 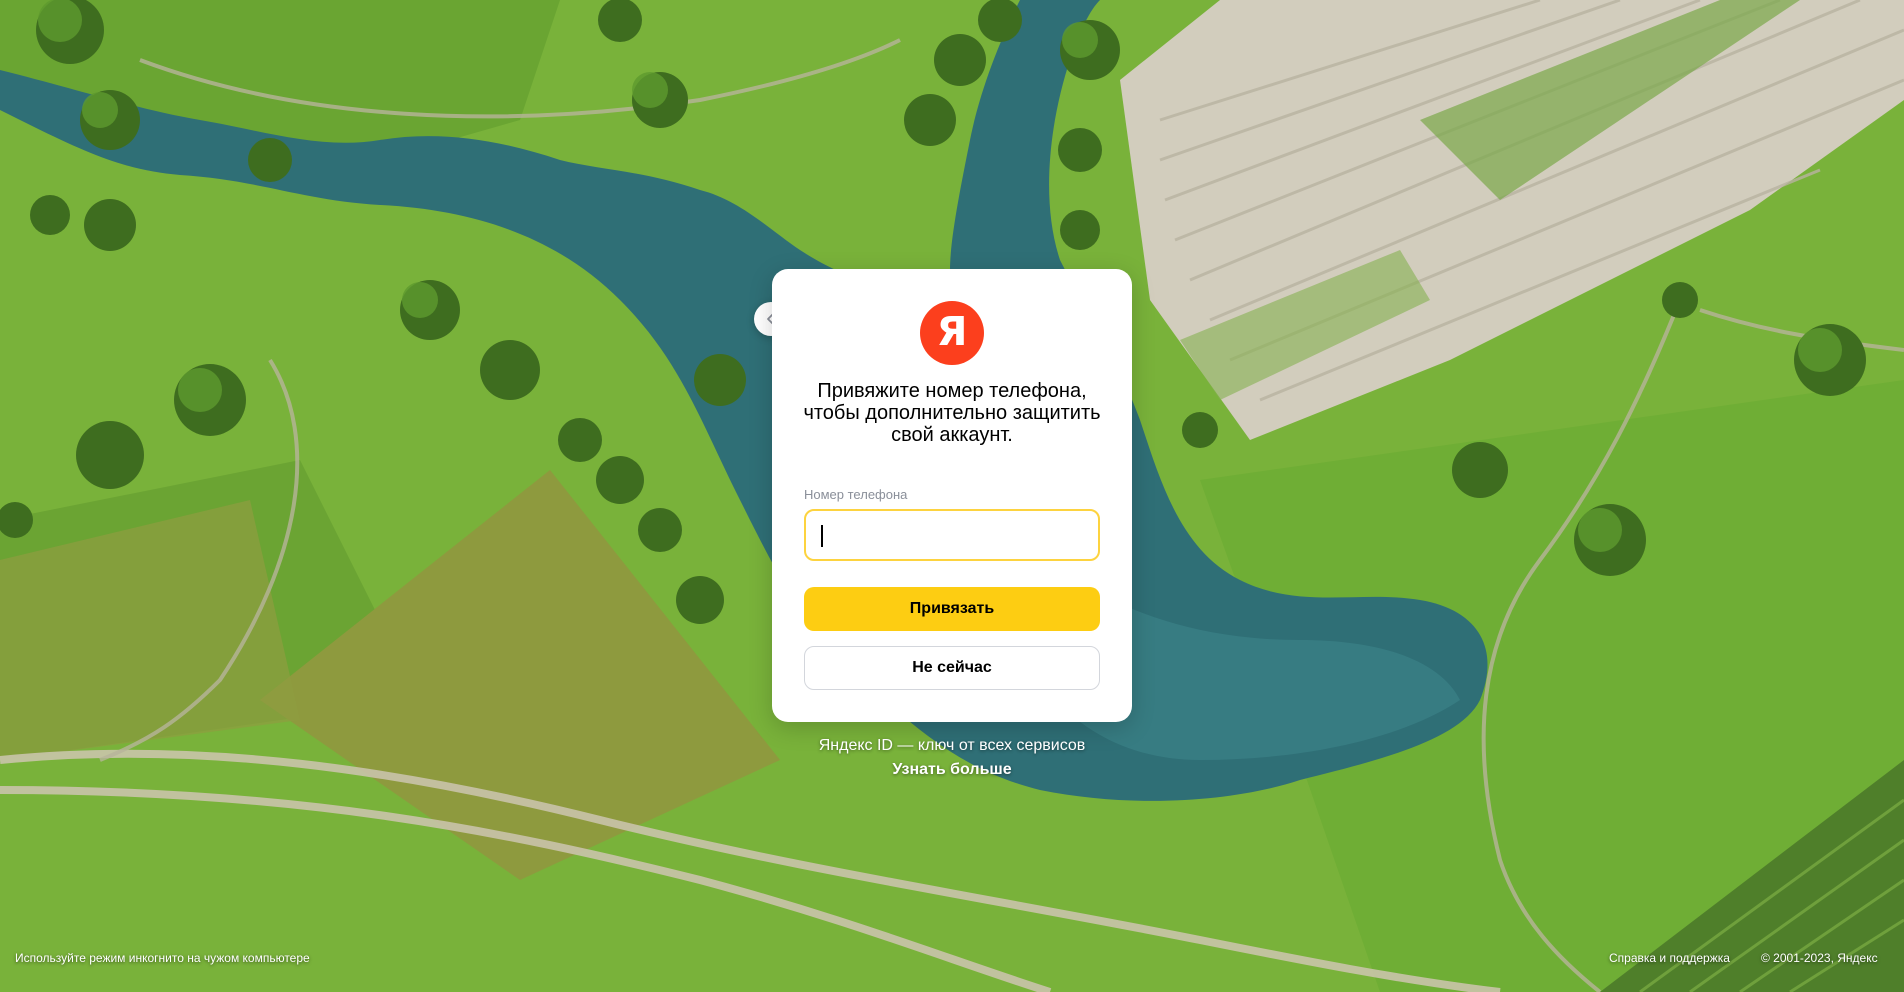 What do you see at coordinates (856, 494) in the screenshot?
I see `phone-field-label: Номер телефона` at bounding box center [856, 494].